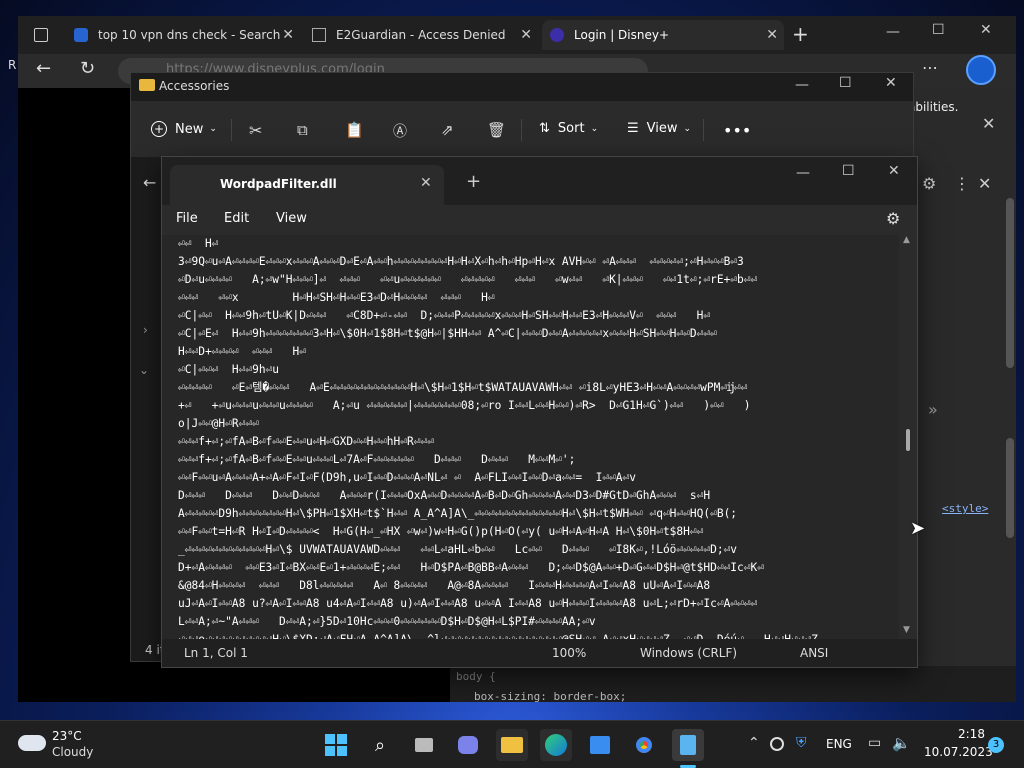  What do you see at coordinates (733, 684) in the screenshot?
I see `devtools-styles-pane: body { box-sizing: border-box;` at bounding box center [733, 684].